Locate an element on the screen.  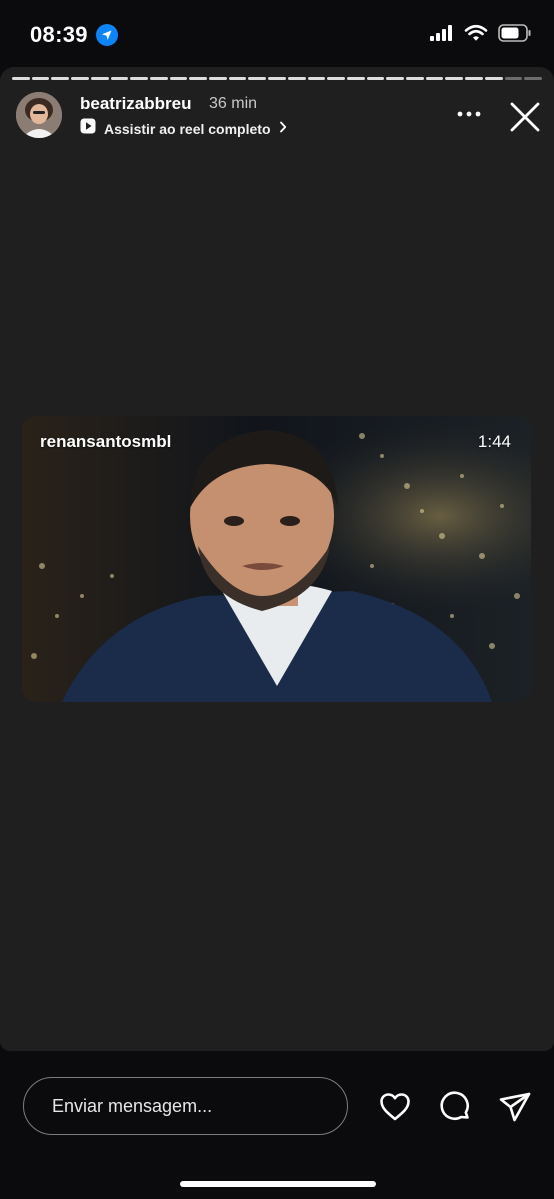
close-icon is located at coordinates (525, 120).